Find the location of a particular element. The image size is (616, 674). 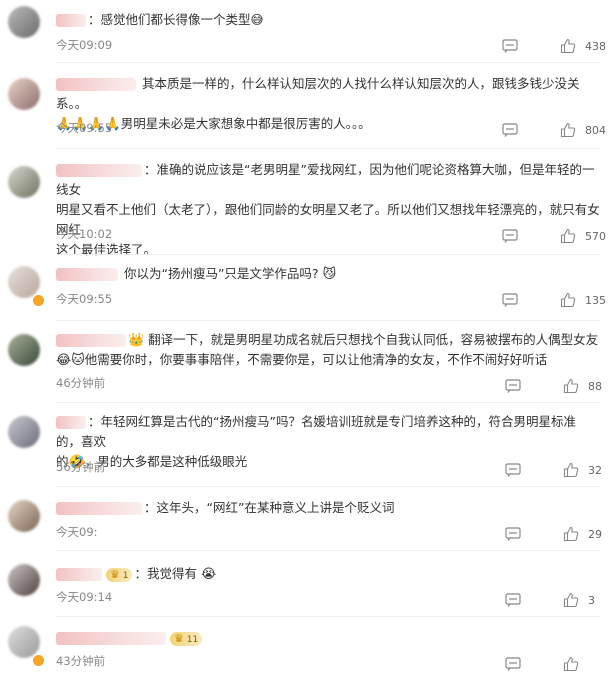

comment-item: ：感觉他们都长得像一个类型😅 今天09:09 438 is located at coordinates (308, 31).